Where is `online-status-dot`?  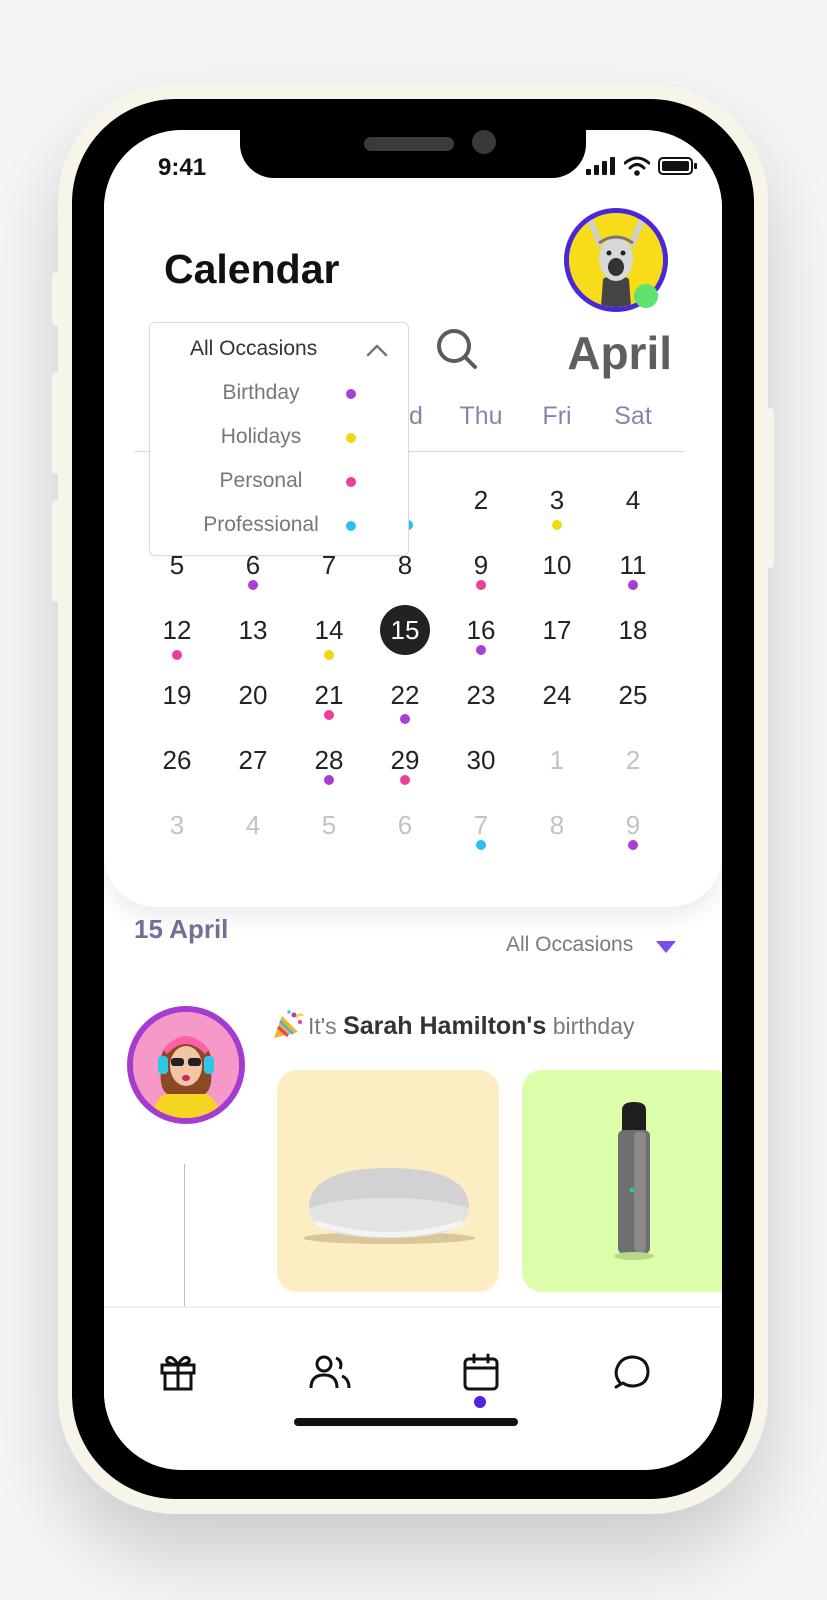 online-status-dot is located at coordinates (646, 296).